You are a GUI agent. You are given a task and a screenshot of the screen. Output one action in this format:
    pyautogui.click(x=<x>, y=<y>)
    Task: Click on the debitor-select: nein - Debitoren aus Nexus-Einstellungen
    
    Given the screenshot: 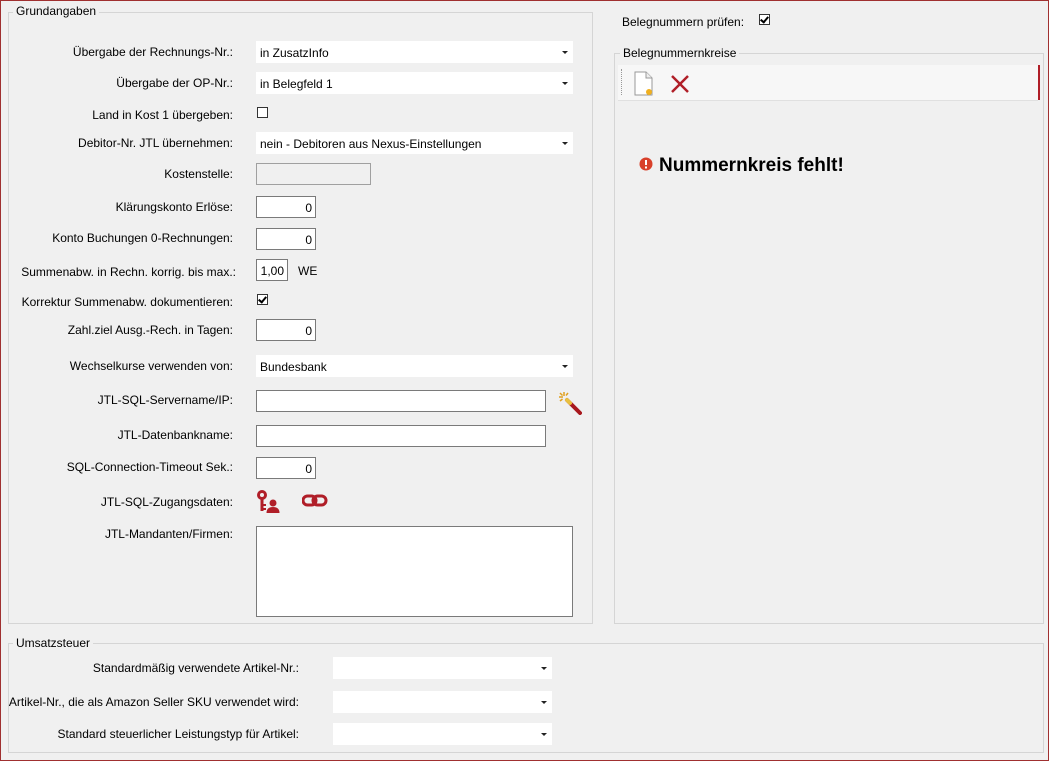 What is the action you would take?
    pyautogui.click(x=414, y=143)
    